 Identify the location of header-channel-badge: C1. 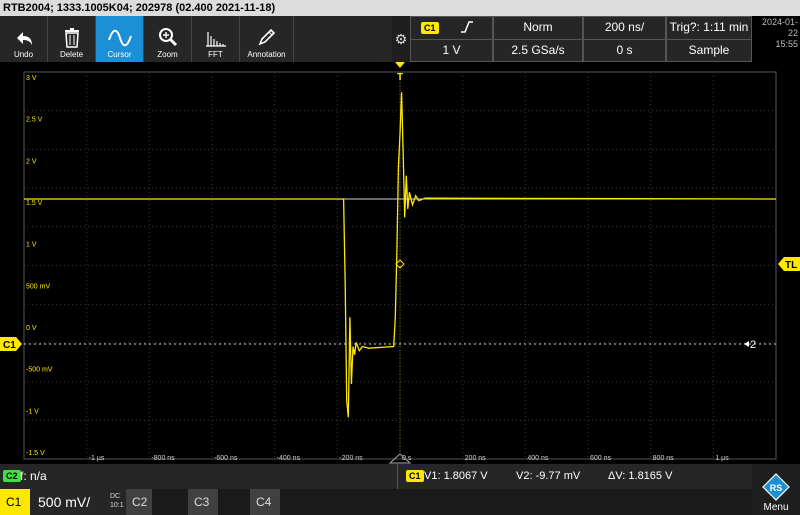
(430, 28).